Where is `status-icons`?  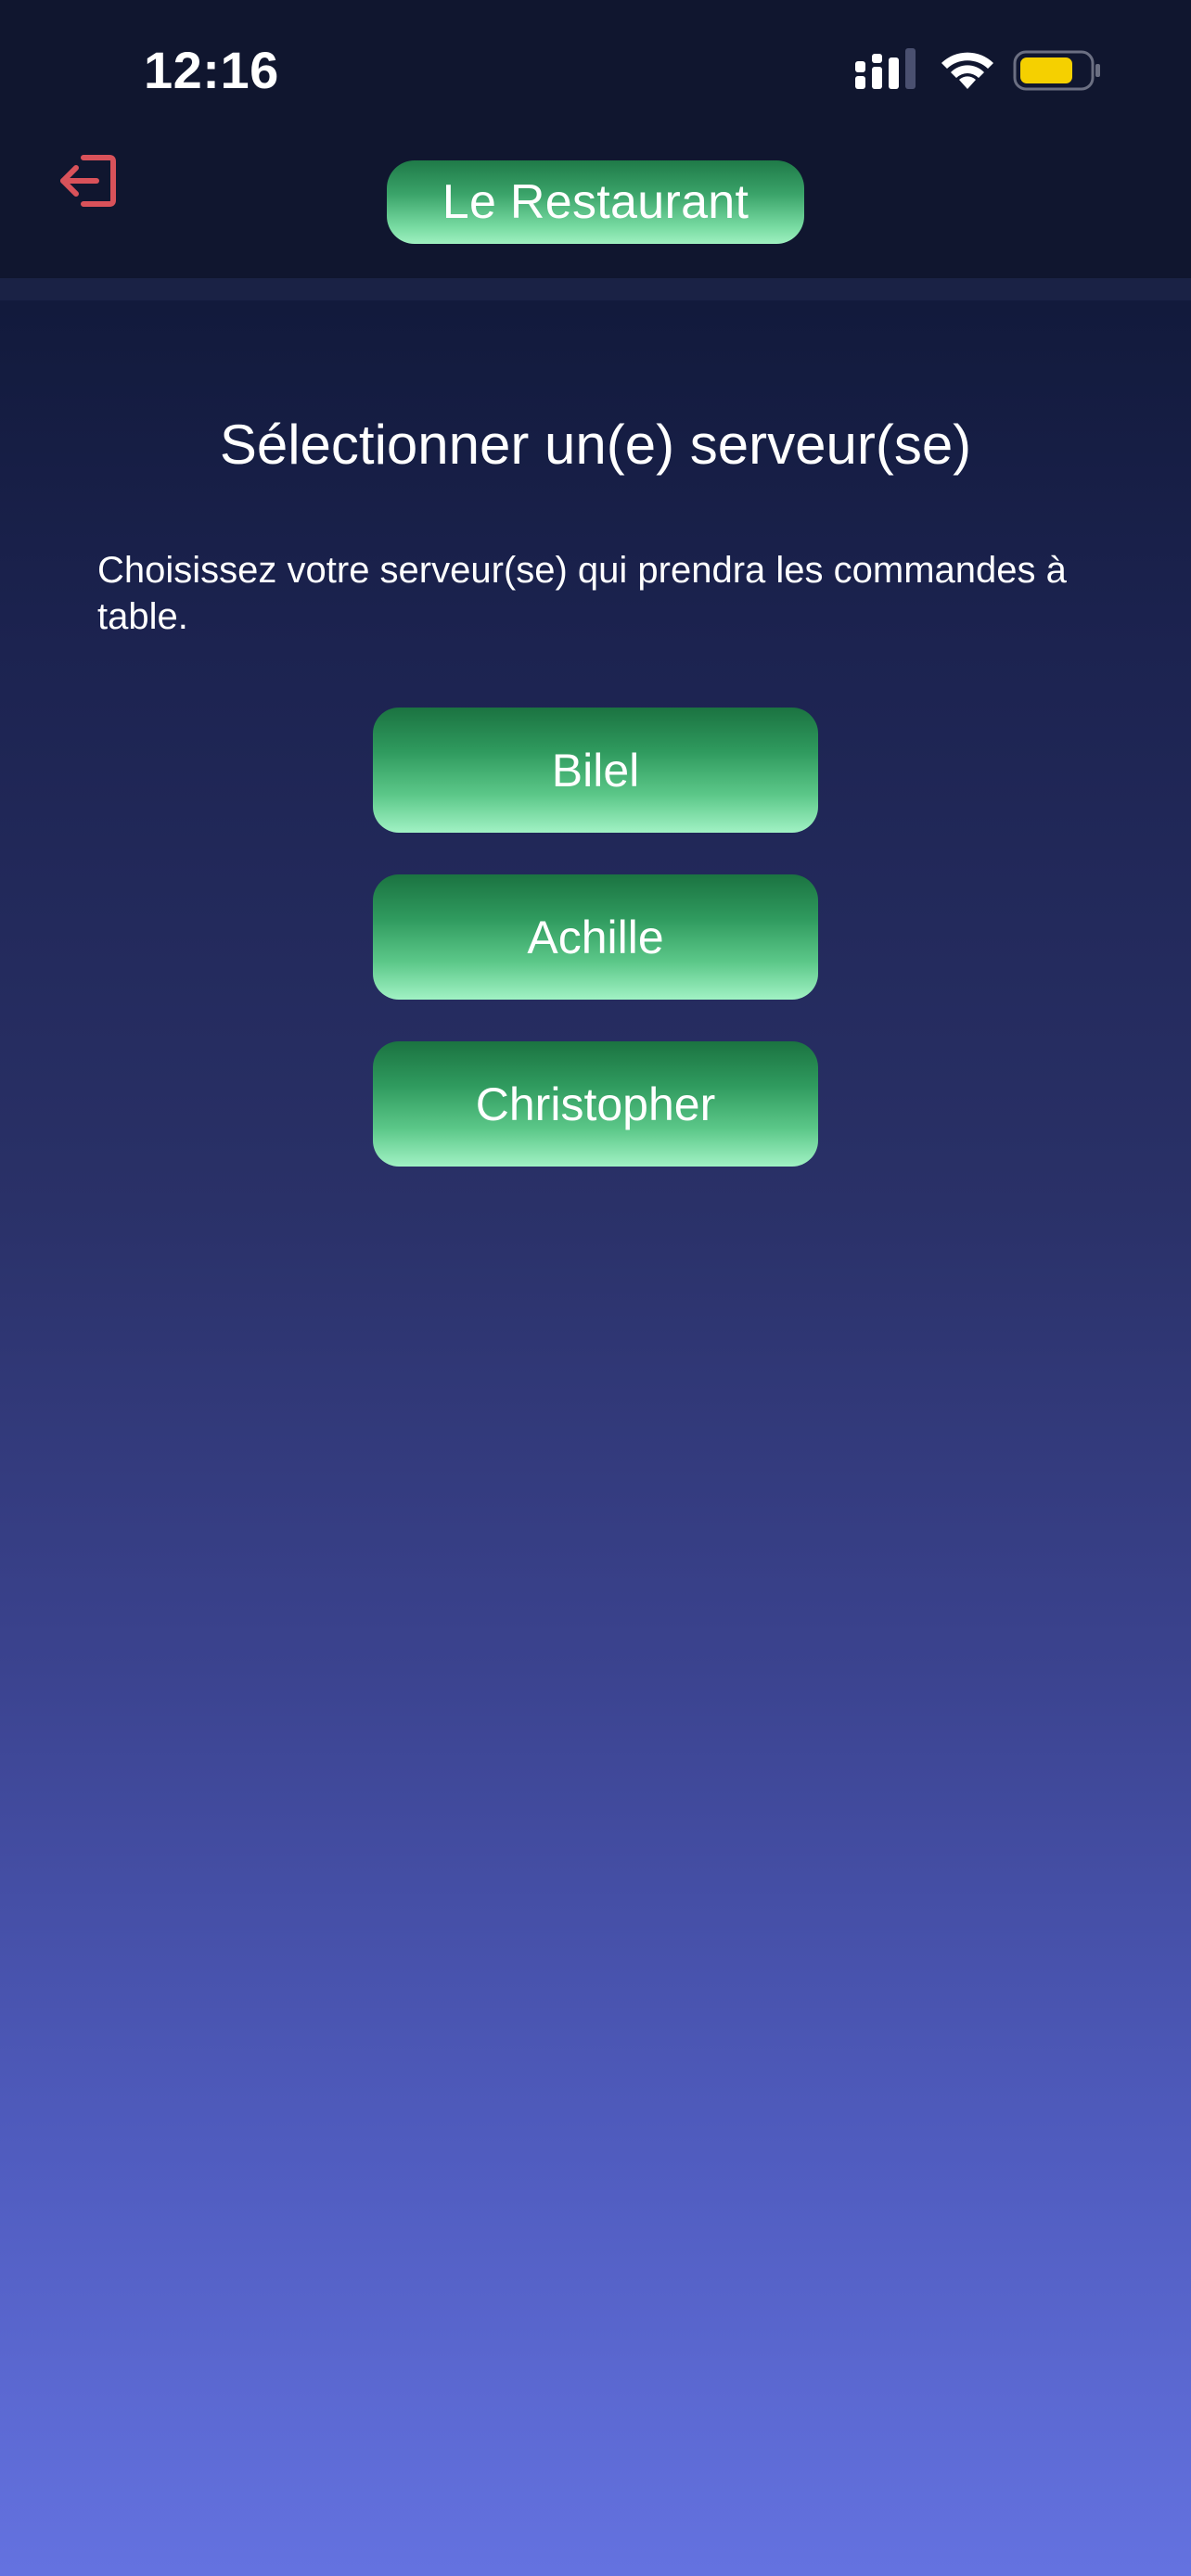 status-icons is located at coordinates (978, 70).